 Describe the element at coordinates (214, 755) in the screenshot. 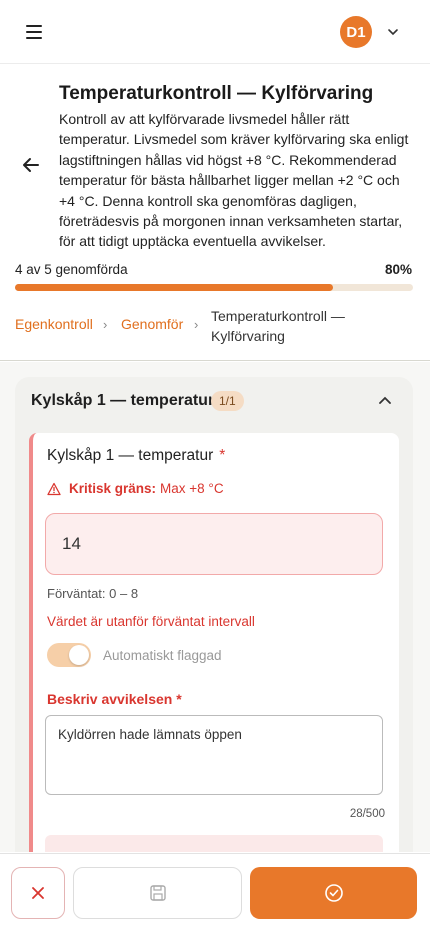

I see `deviation-textarea: Kyldörren hade lämnats öppen` at that location.